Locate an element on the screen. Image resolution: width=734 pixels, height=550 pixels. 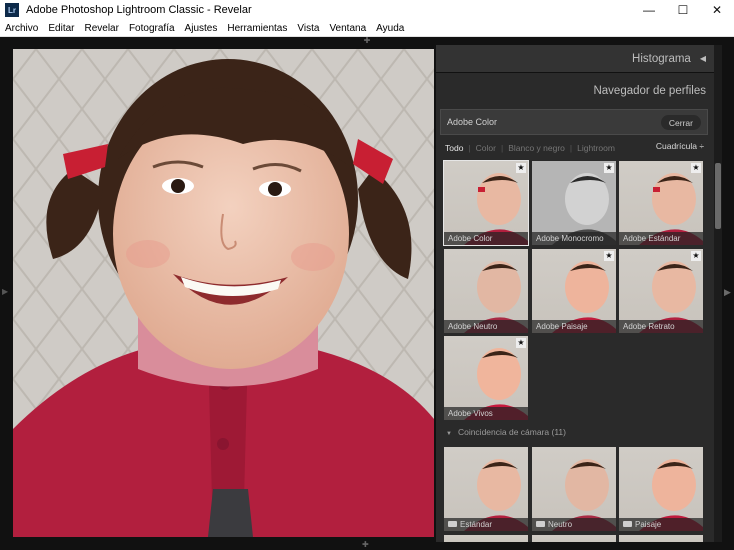
camera-section-title: Coincidencia de cámara (11) is located at coordinates (511, 432).